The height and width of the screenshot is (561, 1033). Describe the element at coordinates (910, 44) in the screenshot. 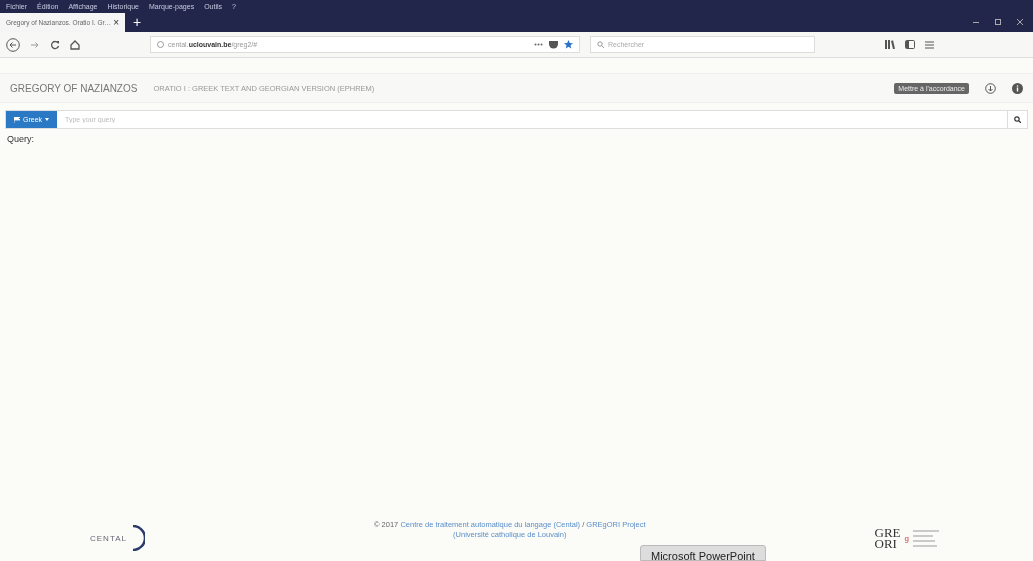

I see `sidebar-icon` at that location.